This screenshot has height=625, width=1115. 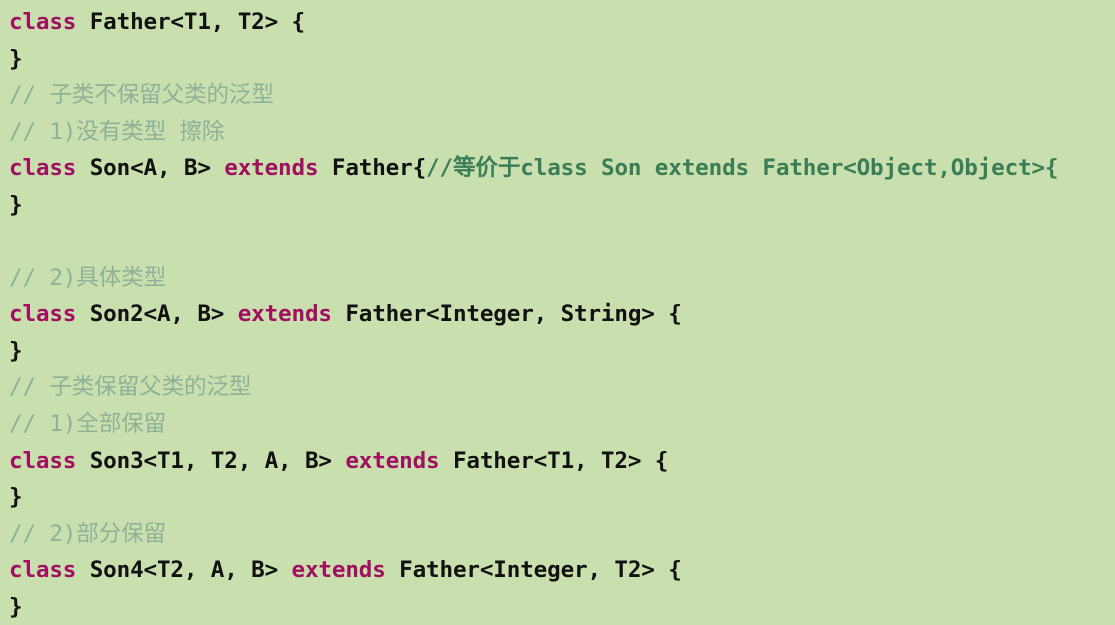 I want to click on code-line: // 1)没有类型 擦除, so click(x=562, y=132).